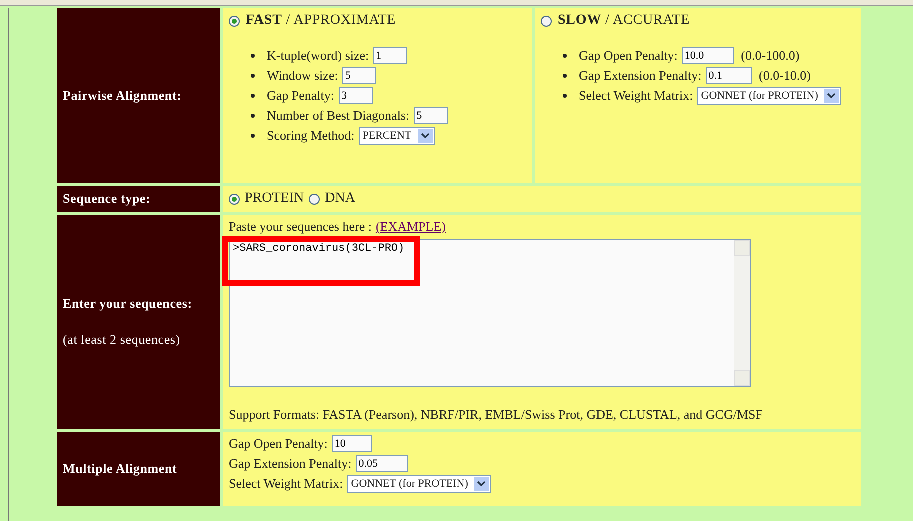 The height and width of the screenshot is (521, 913). I want to click on text-input: 10, so click(352, 443).